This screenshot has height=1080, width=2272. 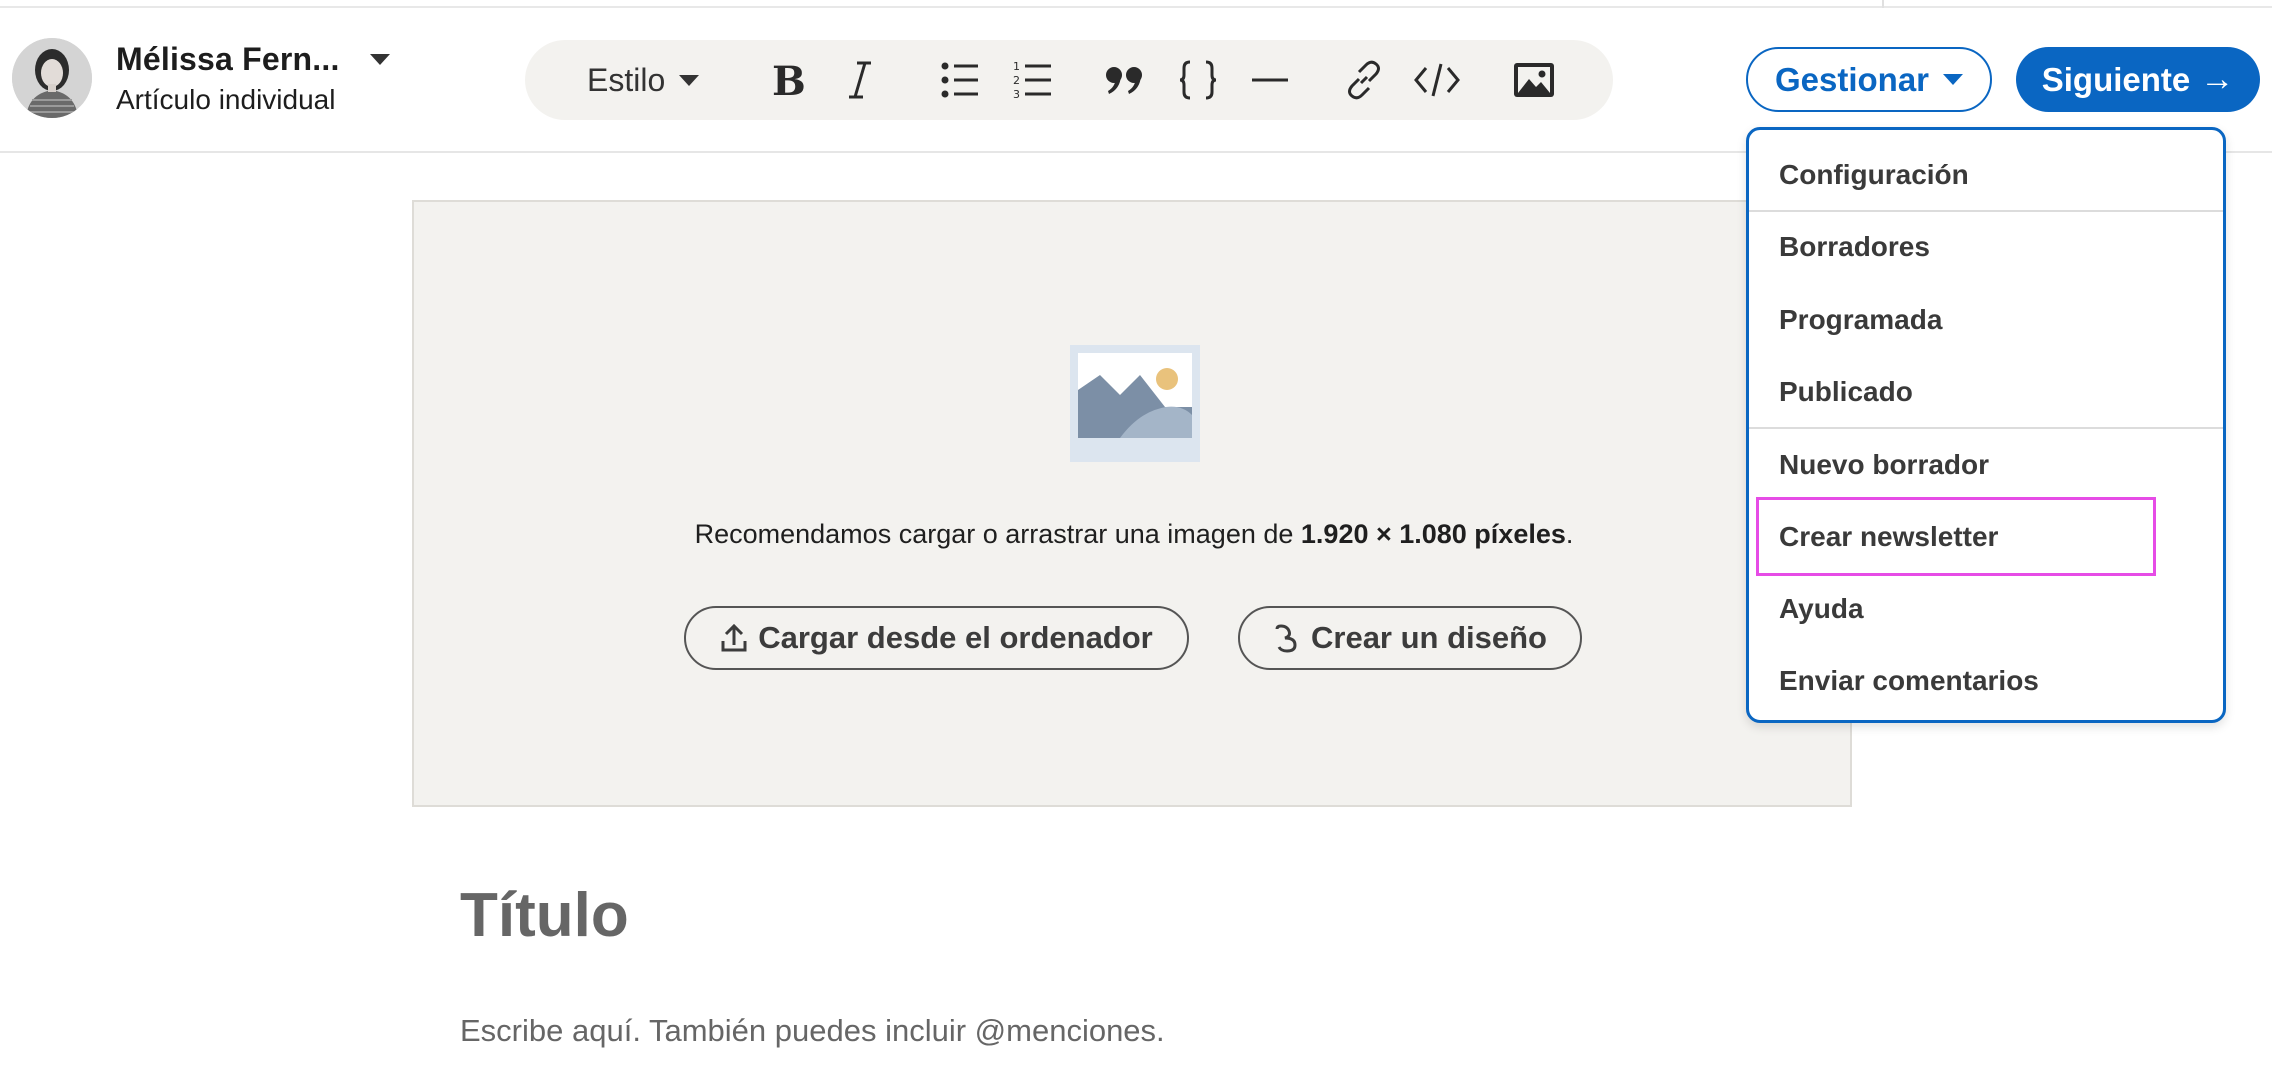 What do you see at coordinates (1136, 7) in the screenshot?
I see `top-divider` at bounding box center [1136, 7].